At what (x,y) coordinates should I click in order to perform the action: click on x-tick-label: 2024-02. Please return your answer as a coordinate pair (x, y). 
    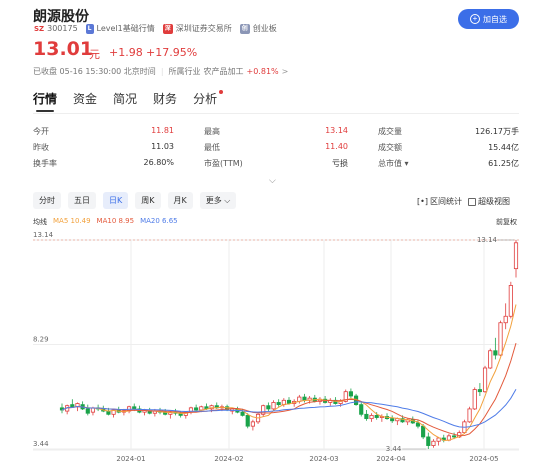
    Looking at the image, I should click on (228, 459).